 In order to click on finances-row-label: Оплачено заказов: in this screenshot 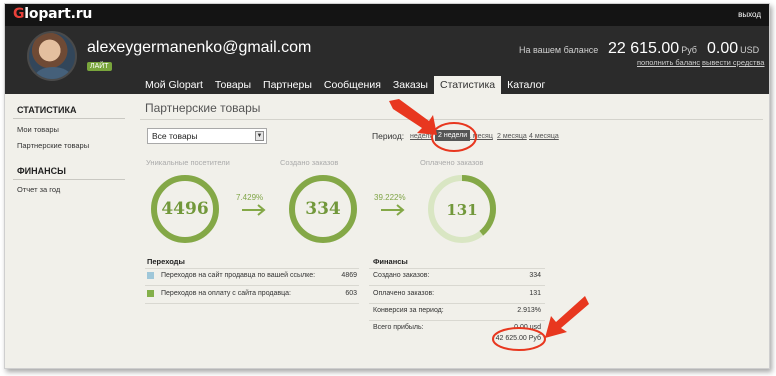, I will do `click(404, 293)`.